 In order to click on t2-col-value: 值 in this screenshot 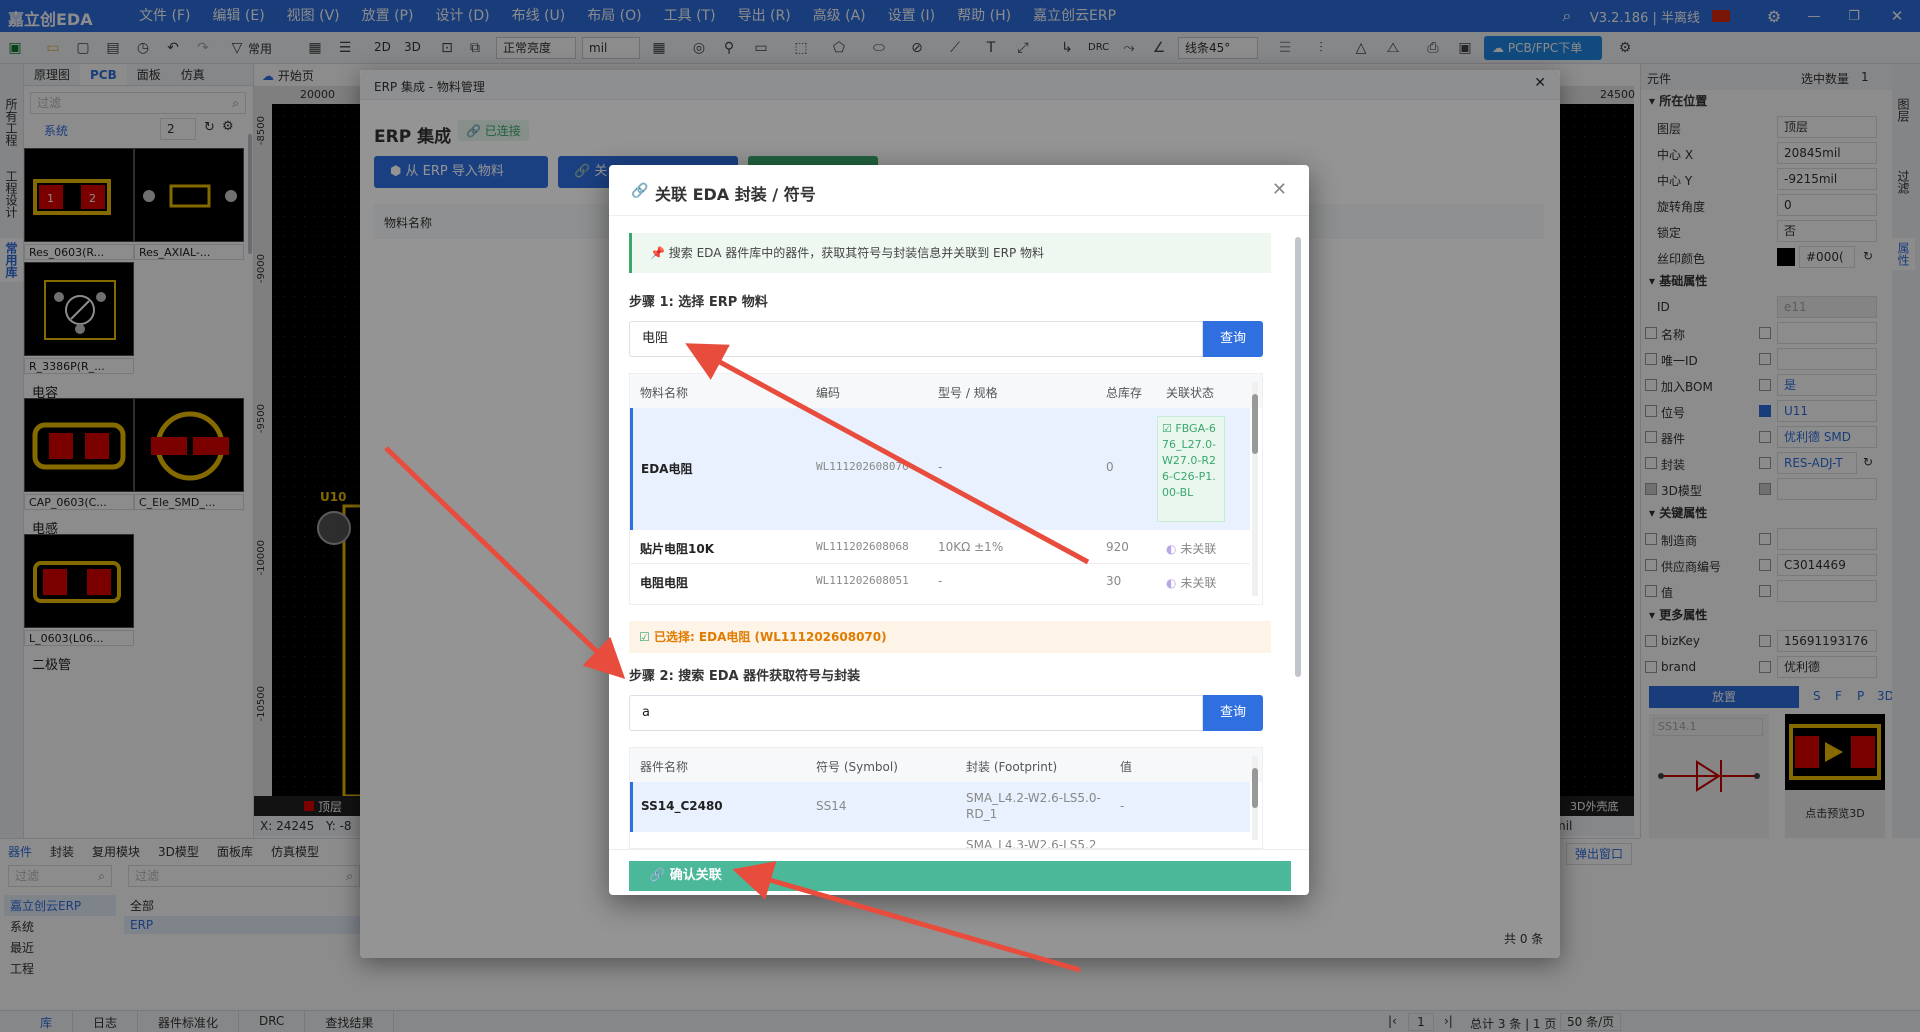, I will do `click(1126, 767)`.